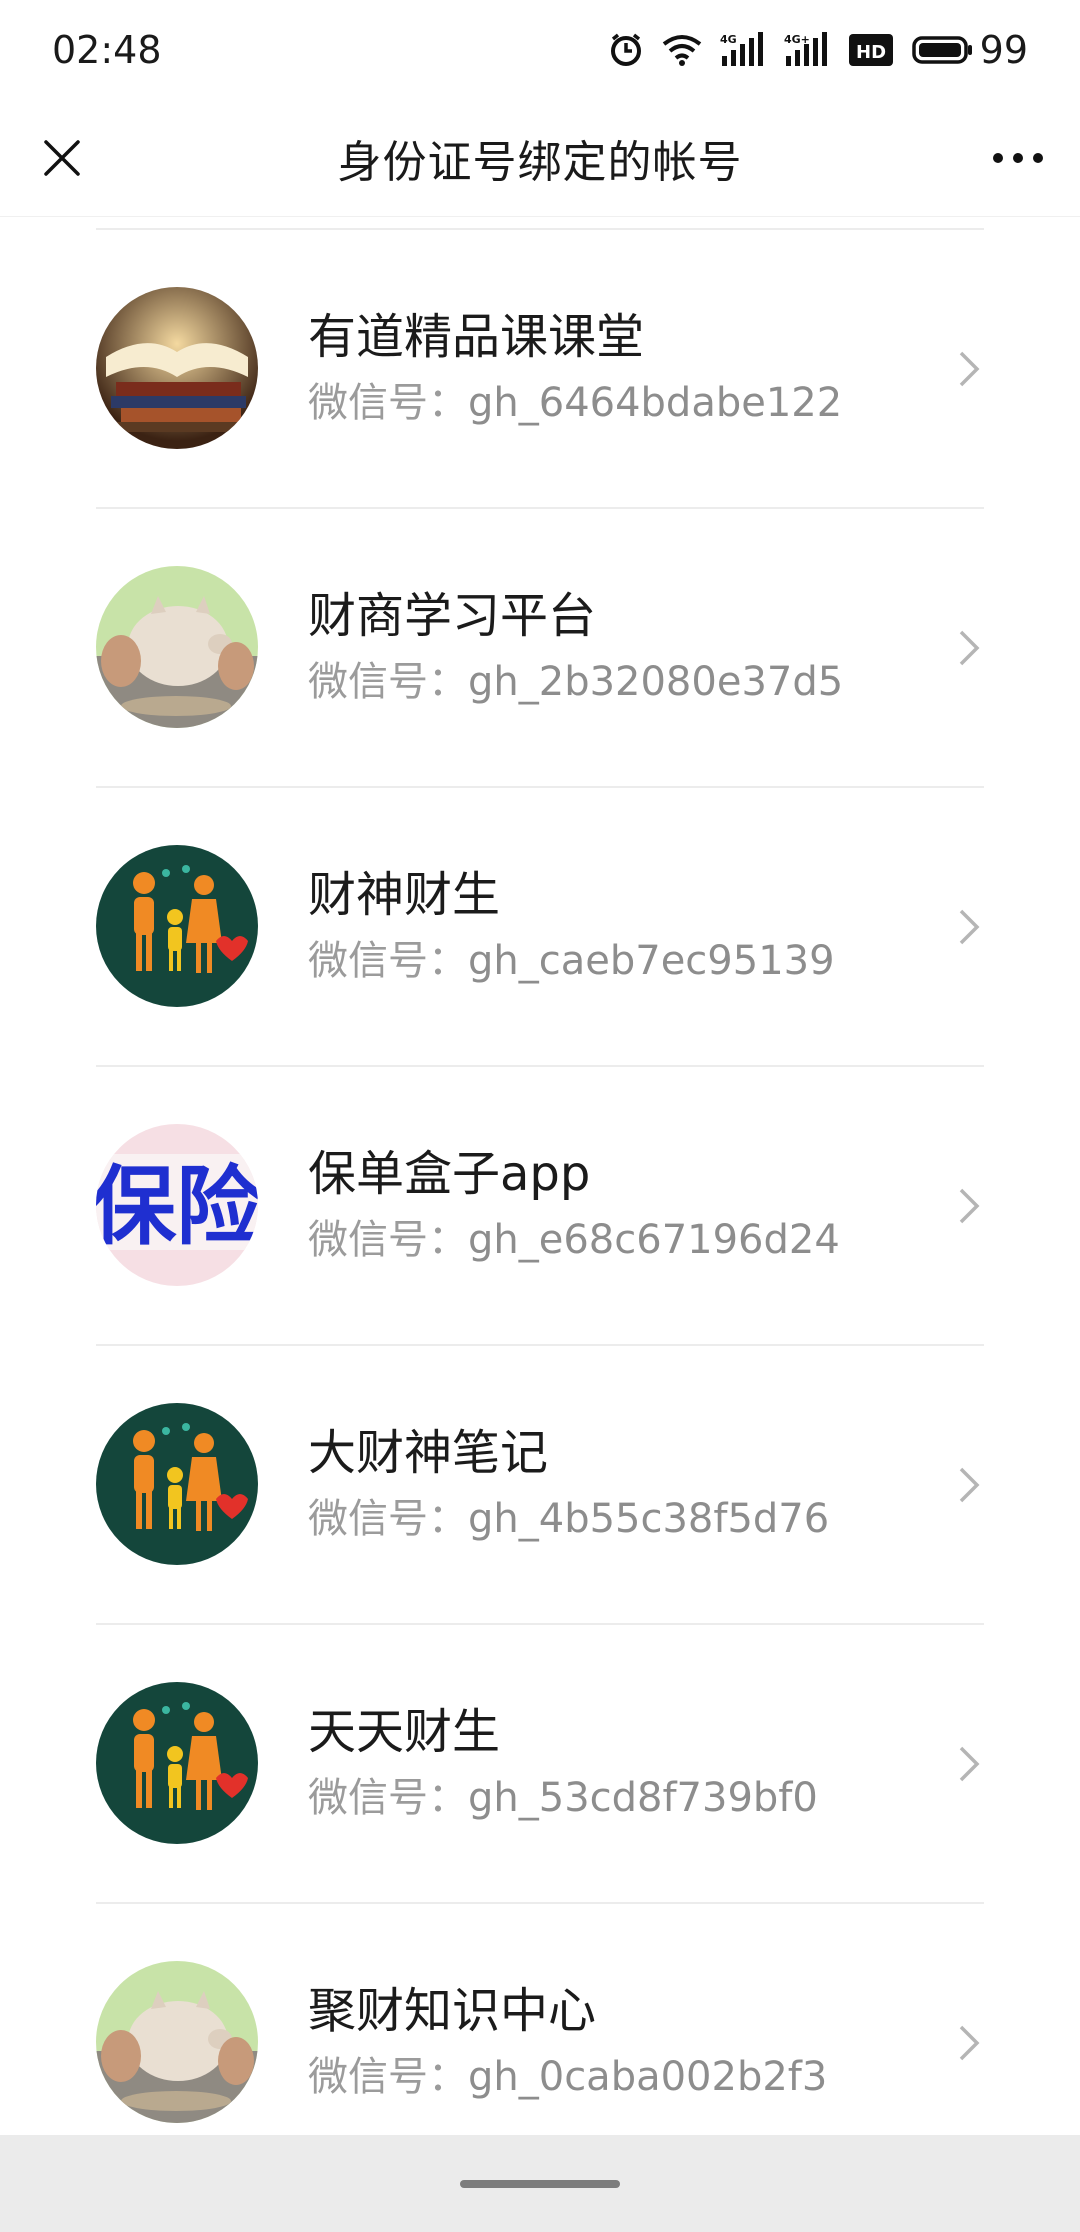  Describe the element at coordinates (567, 2043) in the screenshot. I see `account-text: 聚财知识中心 微信号：gh_0caba002b2f3` at that location.